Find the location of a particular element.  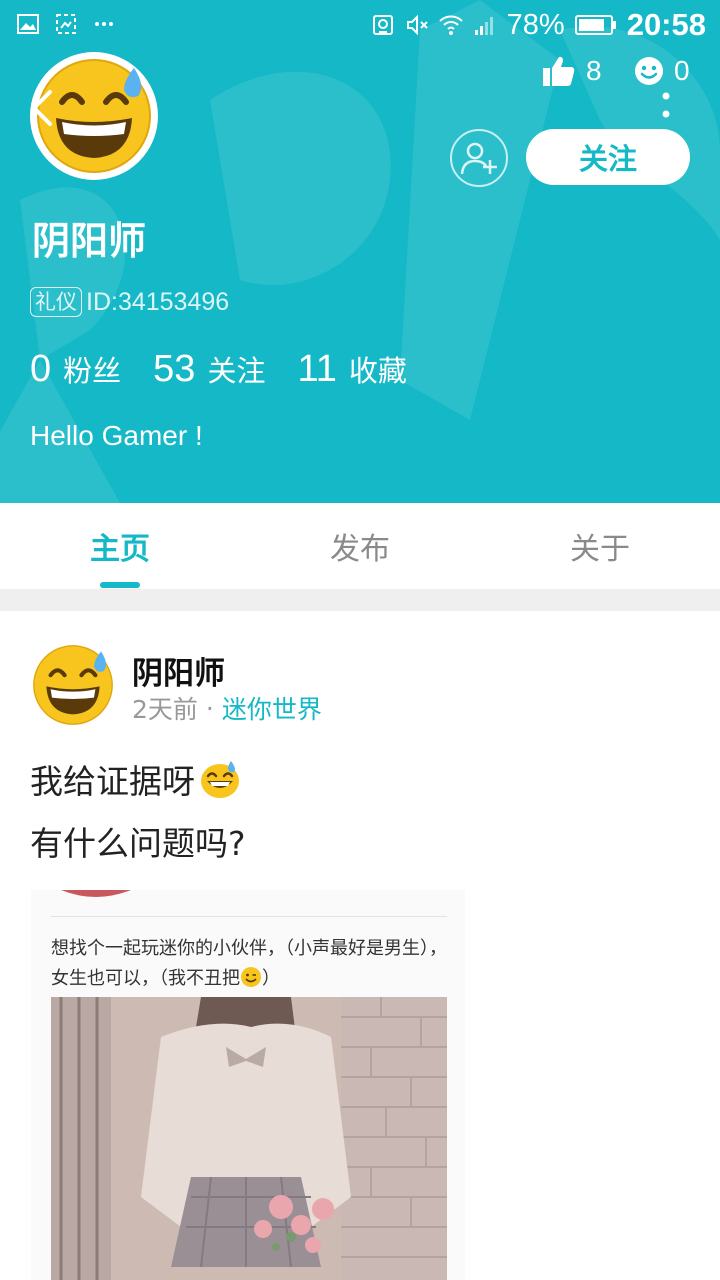

screenshot-icon is located at coordinates (66, 24).